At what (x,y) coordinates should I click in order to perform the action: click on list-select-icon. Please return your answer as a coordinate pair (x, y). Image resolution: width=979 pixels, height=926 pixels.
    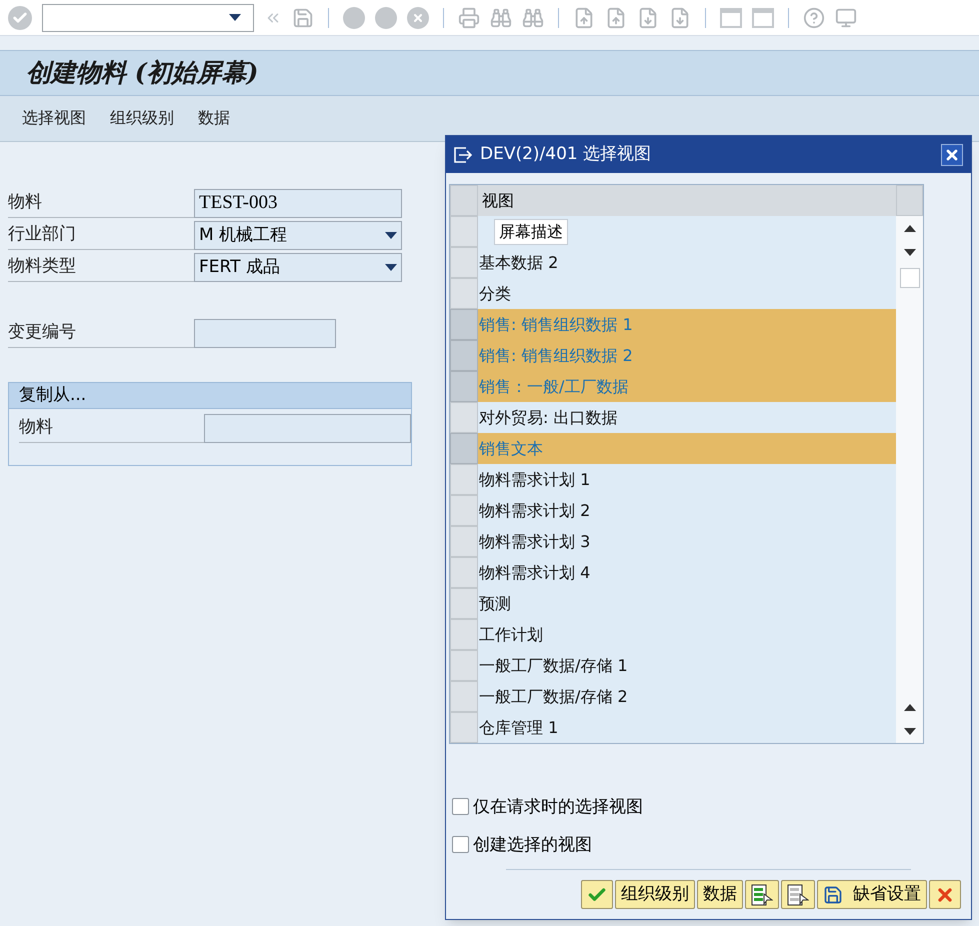
    Looking at the image, I should click on (762, 895).